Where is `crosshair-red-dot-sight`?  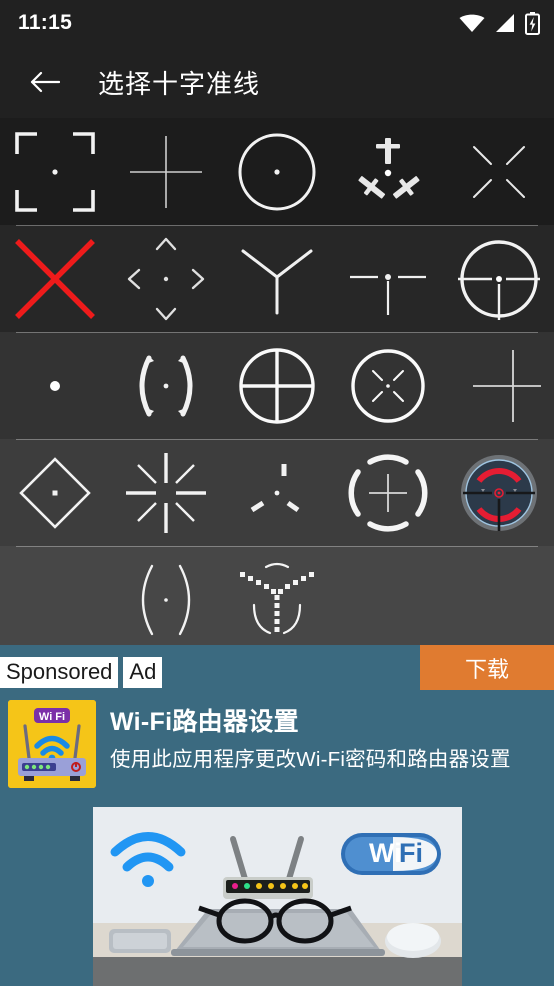
crosshair-red-dot-sight is located at coordinates (498, 492).